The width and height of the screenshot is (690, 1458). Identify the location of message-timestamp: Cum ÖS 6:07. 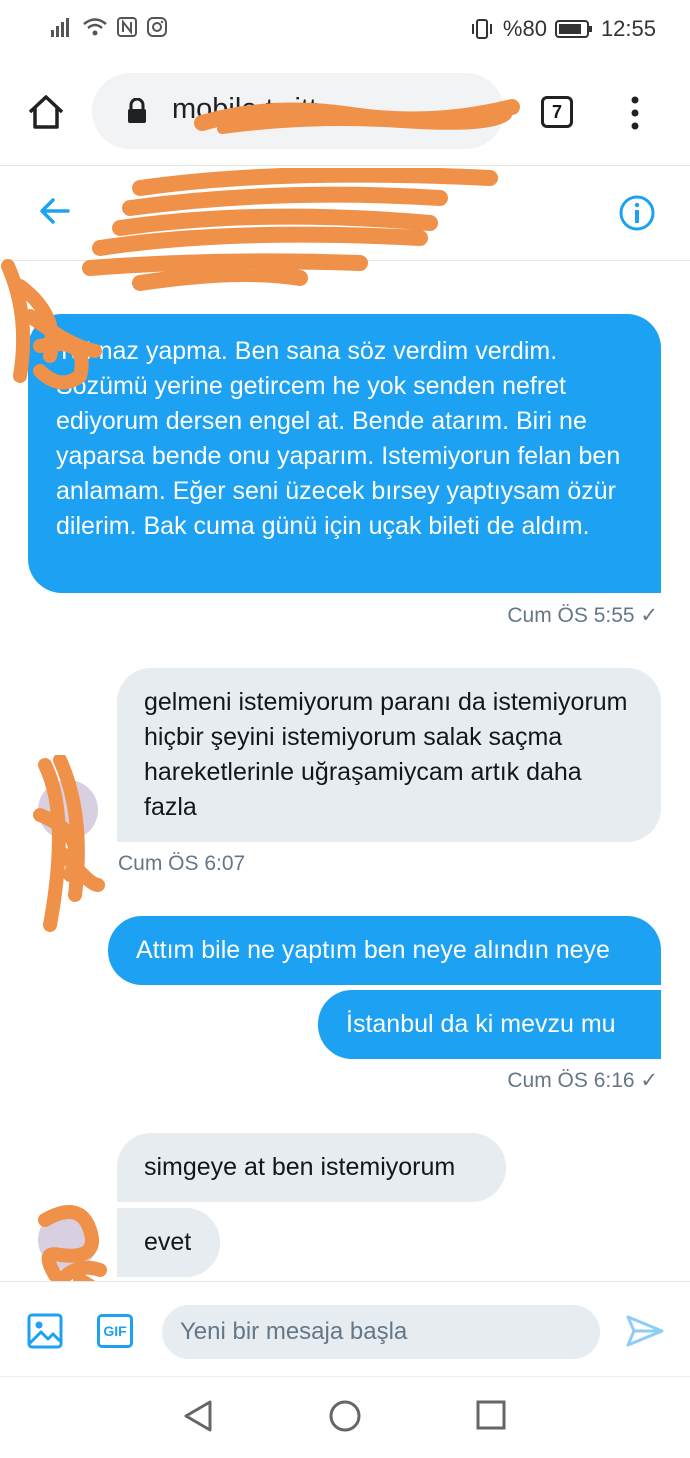
(182, 863).